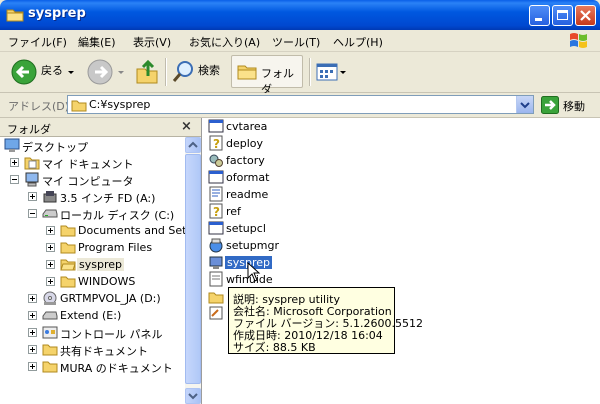 The width and height of the screenshot is (600, 404). I want to click on address-value: C:¥sysprep, so click(120, 104).